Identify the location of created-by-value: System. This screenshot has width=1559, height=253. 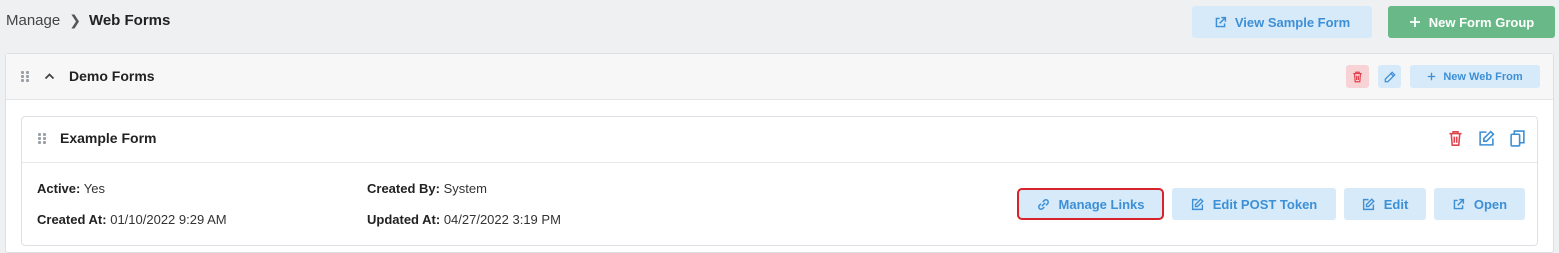
(465, 188).